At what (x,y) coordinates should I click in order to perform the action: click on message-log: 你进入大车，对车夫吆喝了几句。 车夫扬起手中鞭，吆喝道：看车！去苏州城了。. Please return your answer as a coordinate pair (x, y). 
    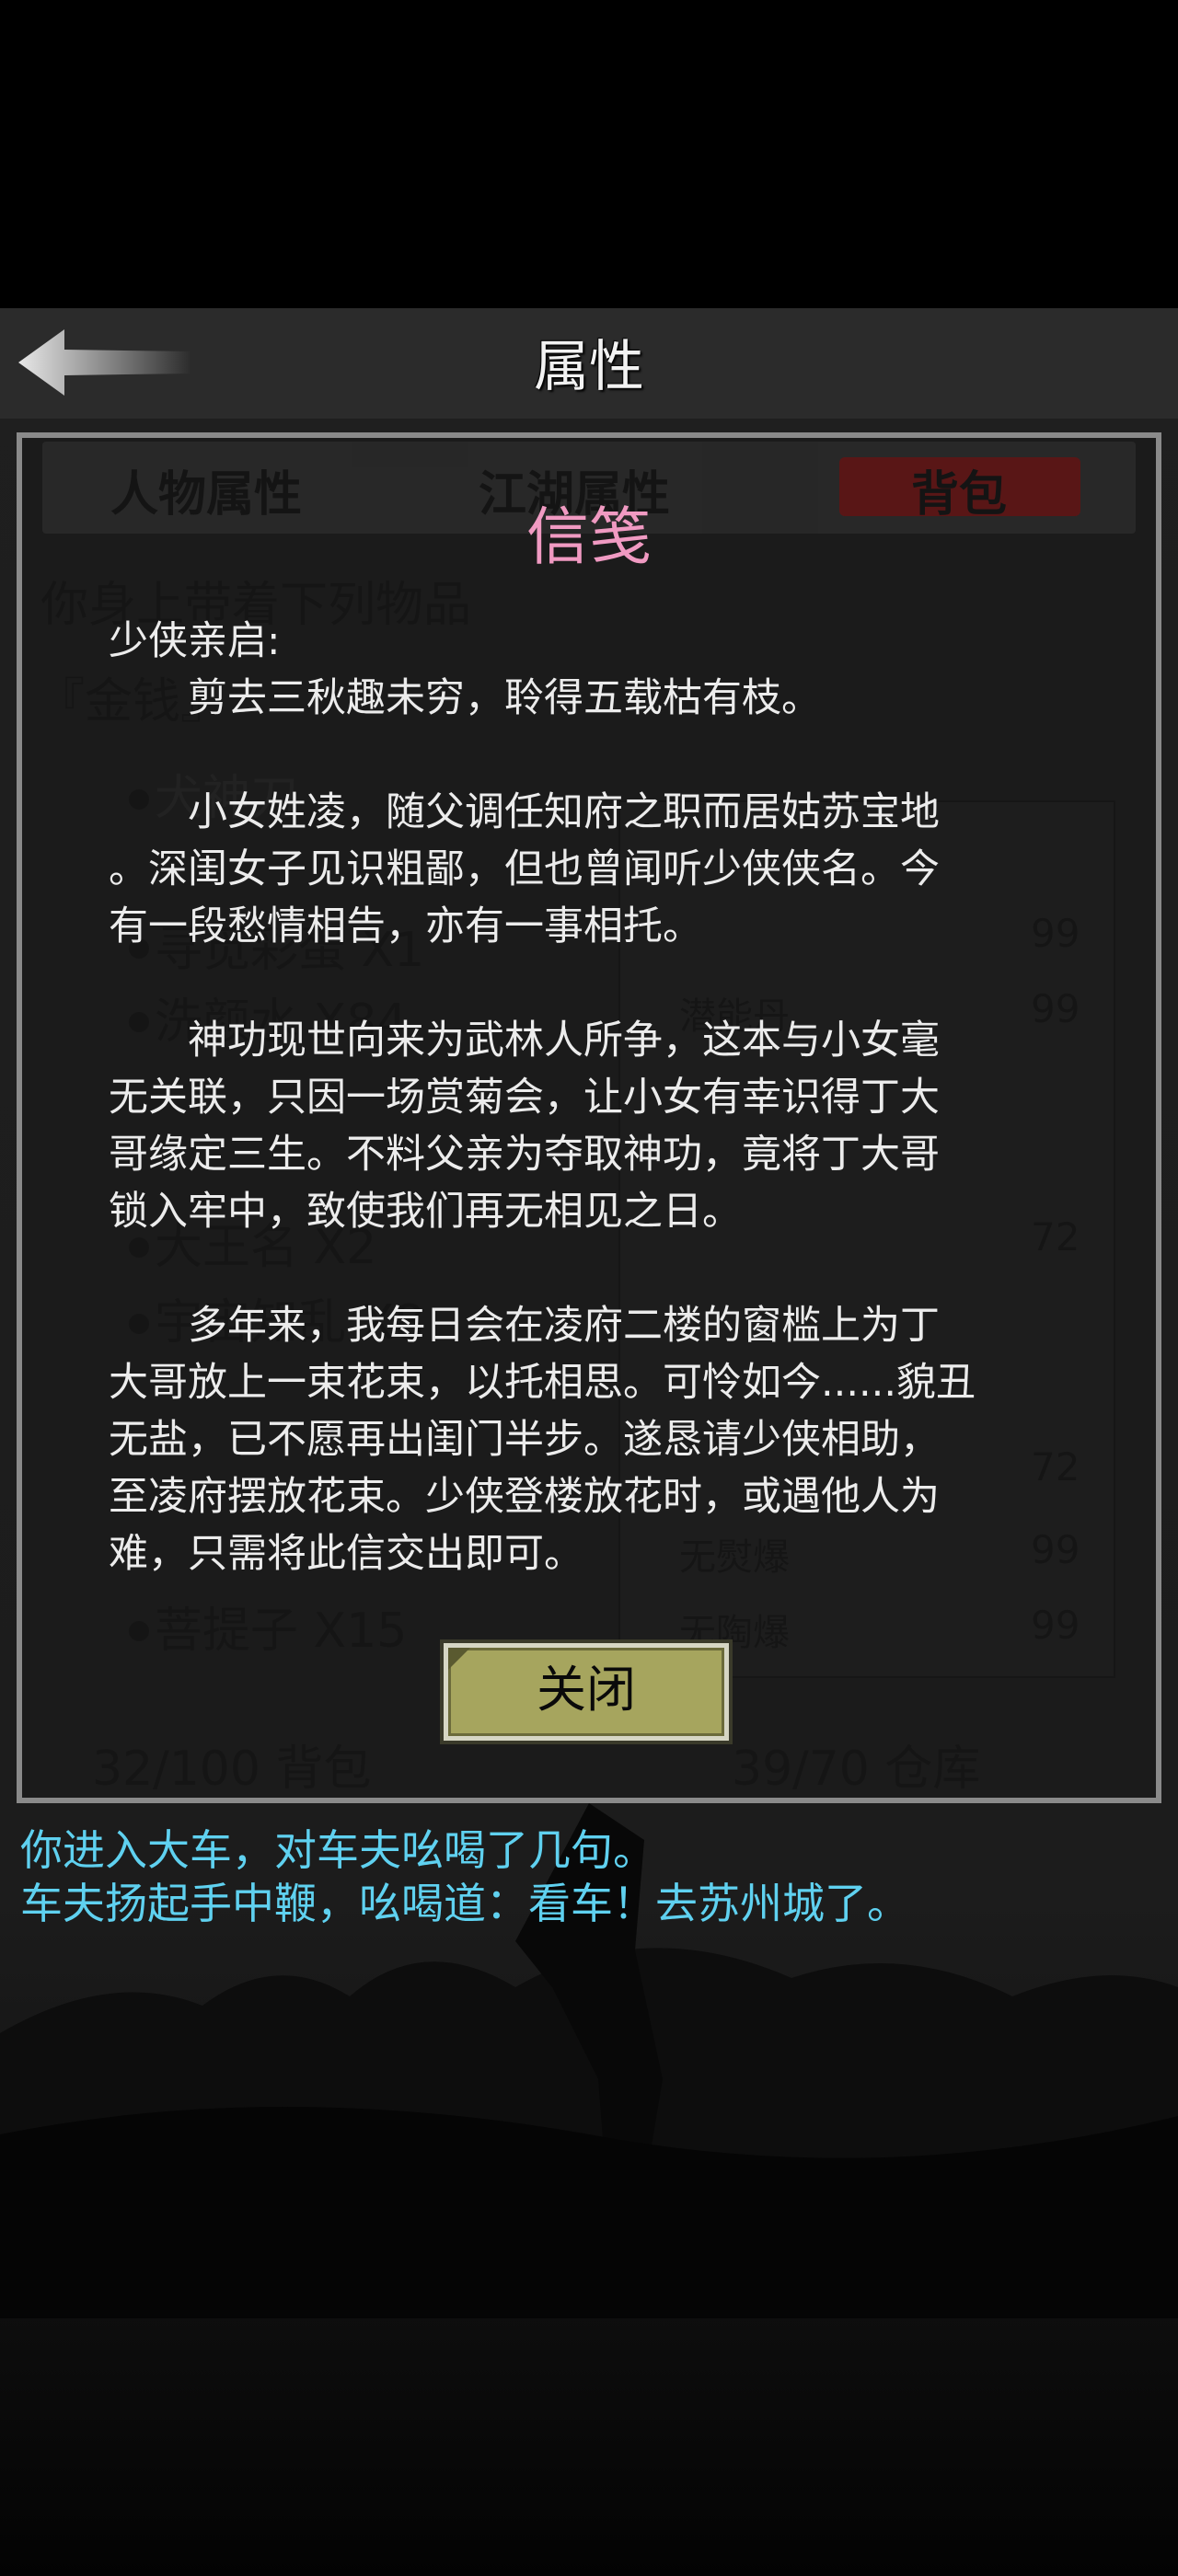
    Looking at the image, I should click on (591, 1876).